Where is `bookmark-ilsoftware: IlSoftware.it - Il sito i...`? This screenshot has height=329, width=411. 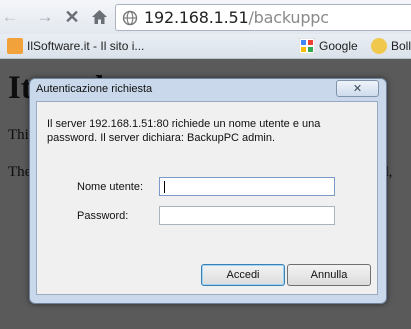 bookmark-ilsoftware: IlSoftware.it - Il sito i... is located at coordinates (75, 46).